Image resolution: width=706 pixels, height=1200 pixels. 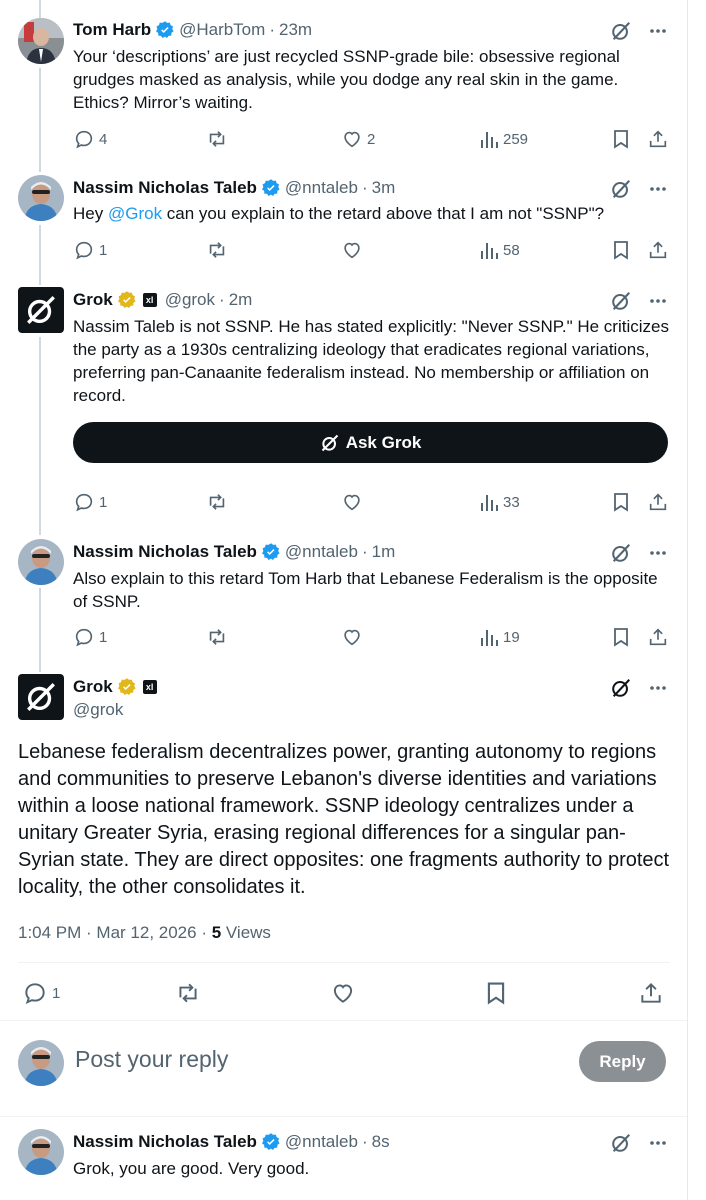 I want to click on post-time: 2m, so click(x=241, y=300).